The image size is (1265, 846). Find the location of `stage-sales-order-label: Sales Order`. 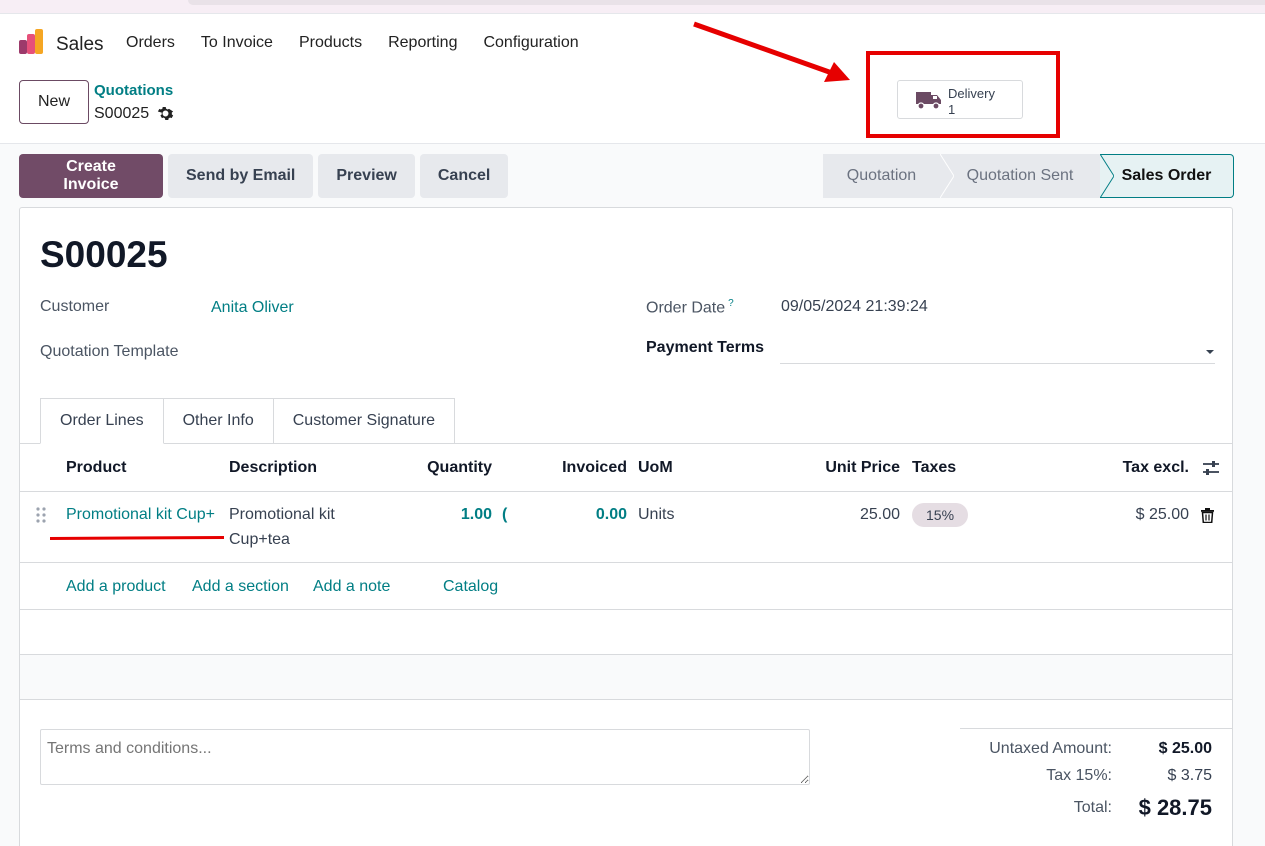

stage-sales-order-label: Sales Order is located at coordinates (1166, 175).